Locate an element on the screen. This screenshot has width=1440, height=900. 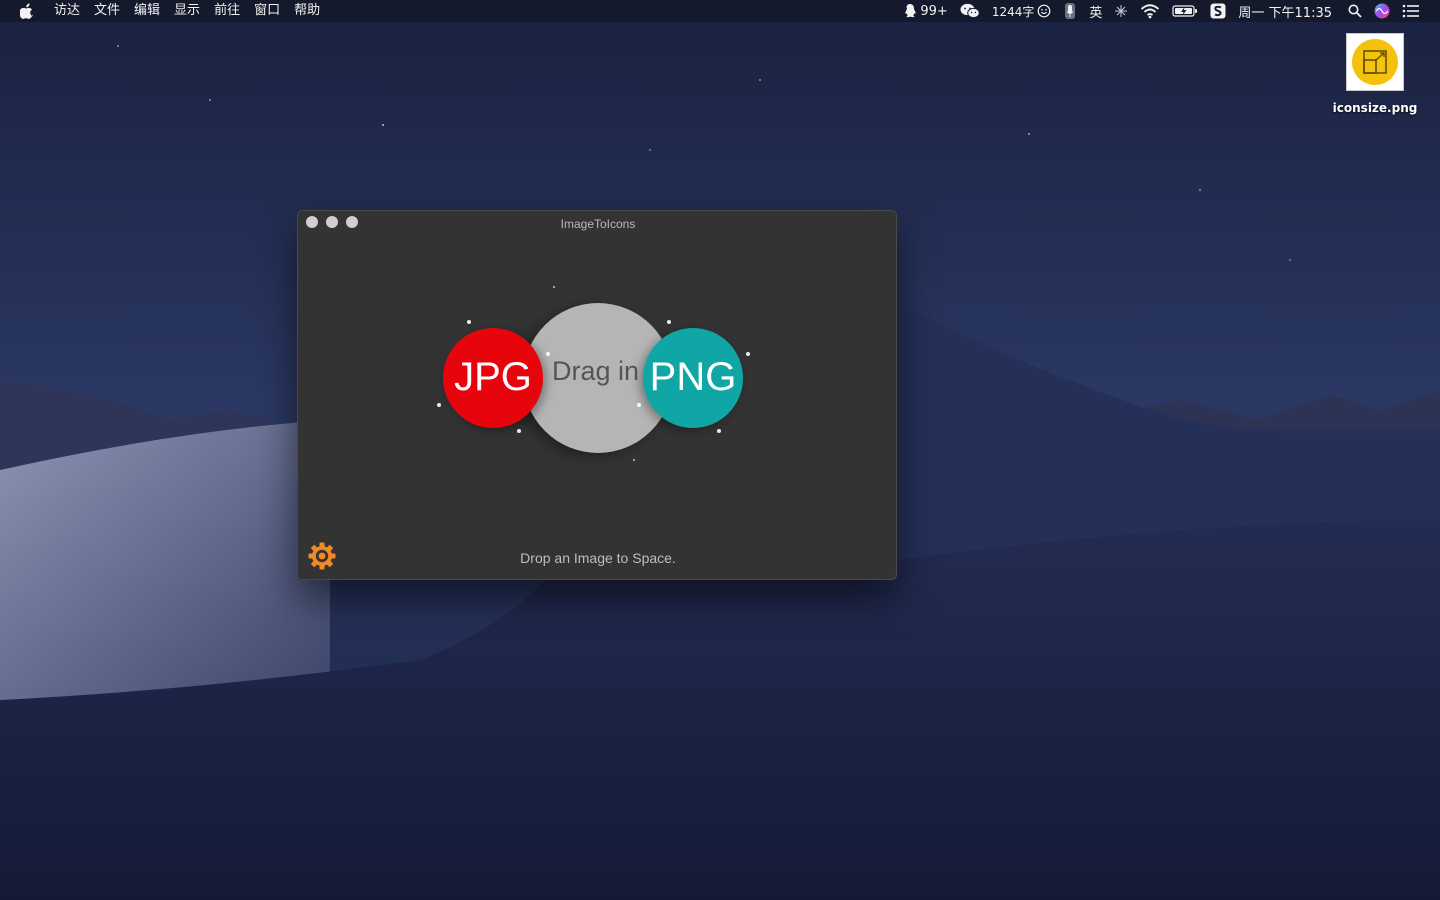
sparkle-icon is located at coordinates (1121, 11).